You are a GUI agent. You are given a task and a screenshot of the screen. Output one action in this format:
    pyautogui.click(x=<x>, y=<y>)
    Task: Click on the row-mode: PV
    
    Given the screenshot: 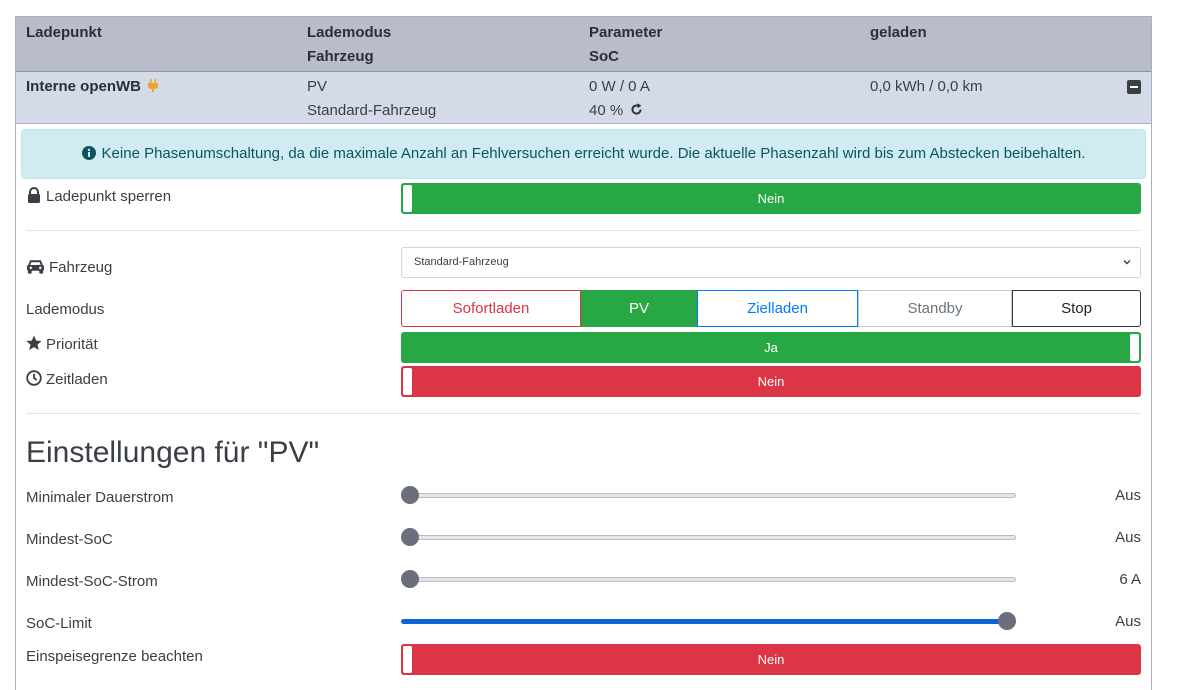 What is the action you would take?
    pyautogui.click(x=317, y=86)
    